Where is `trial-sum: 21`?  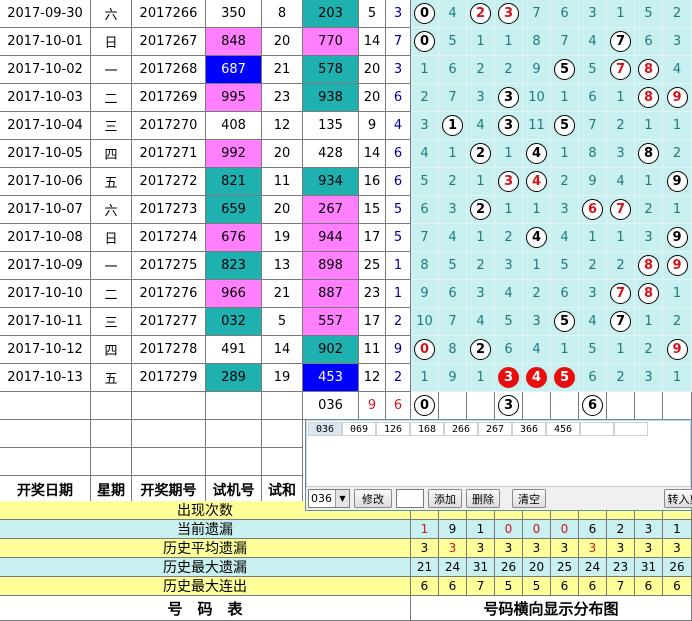
trial-sum: 21 is located at coordinates (282, 70).